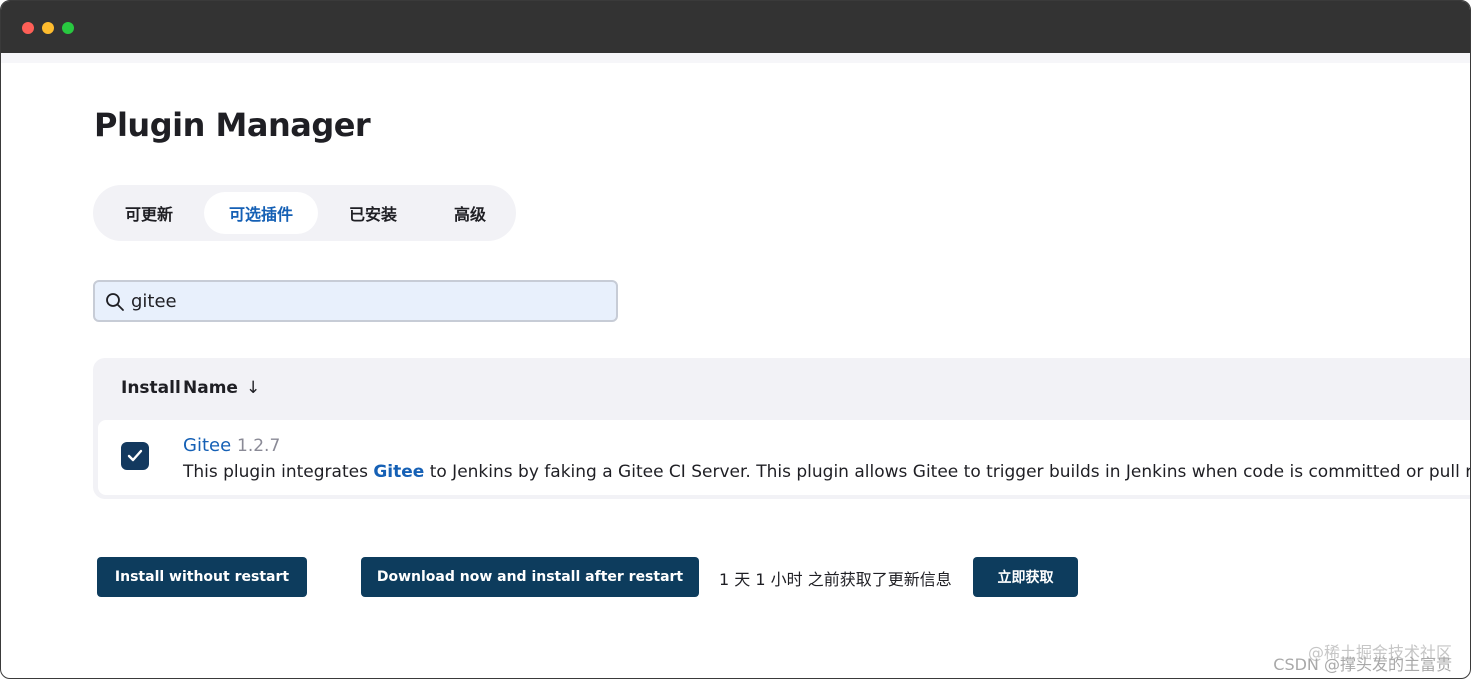  I want to click on plugin-description-prefix: This plugin integrates, so click(278, 472).